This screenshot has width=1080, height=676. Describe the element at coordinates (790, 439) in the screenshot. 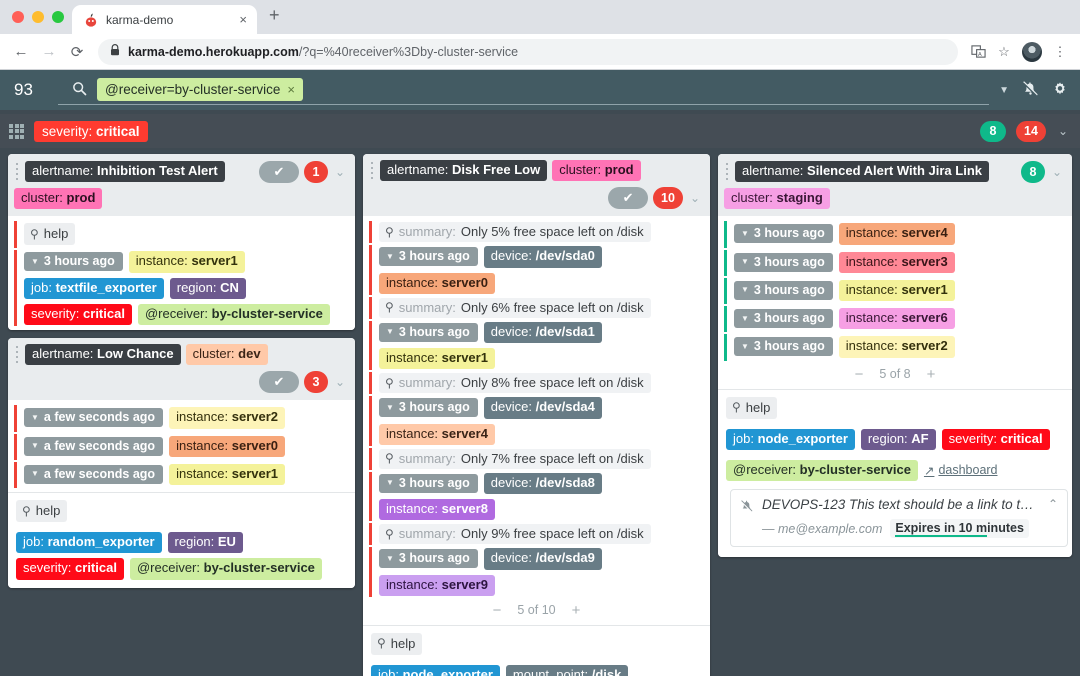

I see `label-job: job: node_exporter` at that location.